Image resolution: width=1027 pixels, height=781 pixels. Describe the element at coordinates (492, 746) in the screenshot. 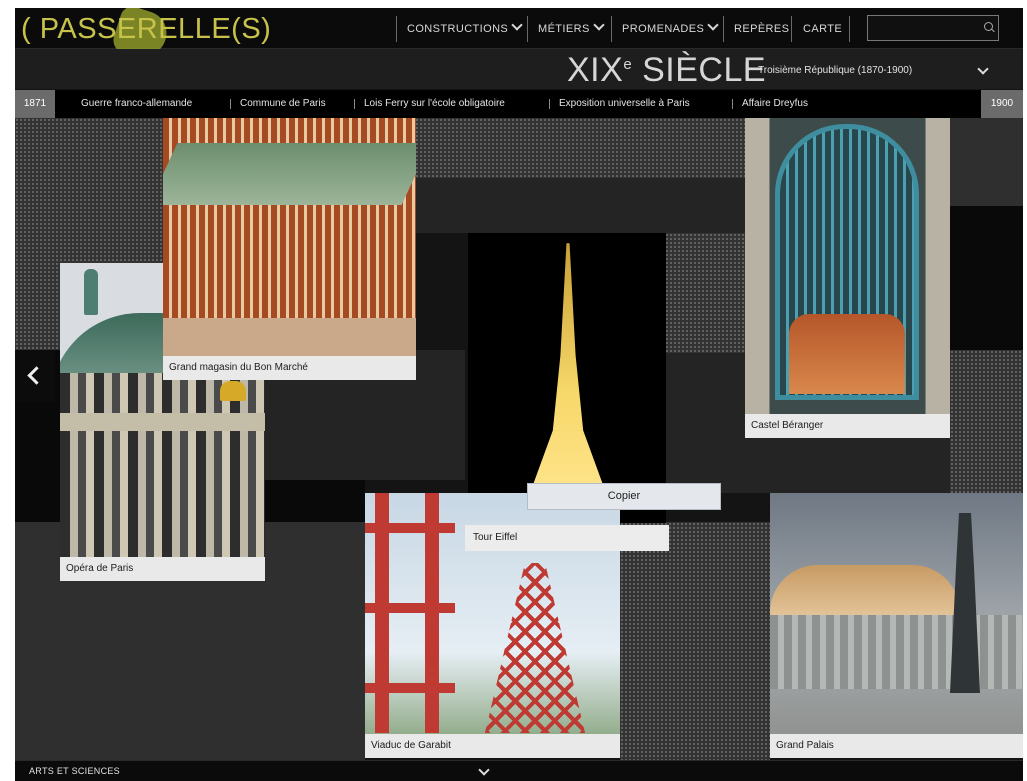

I see `card-caption: Viaduc de Garabit` at that location.